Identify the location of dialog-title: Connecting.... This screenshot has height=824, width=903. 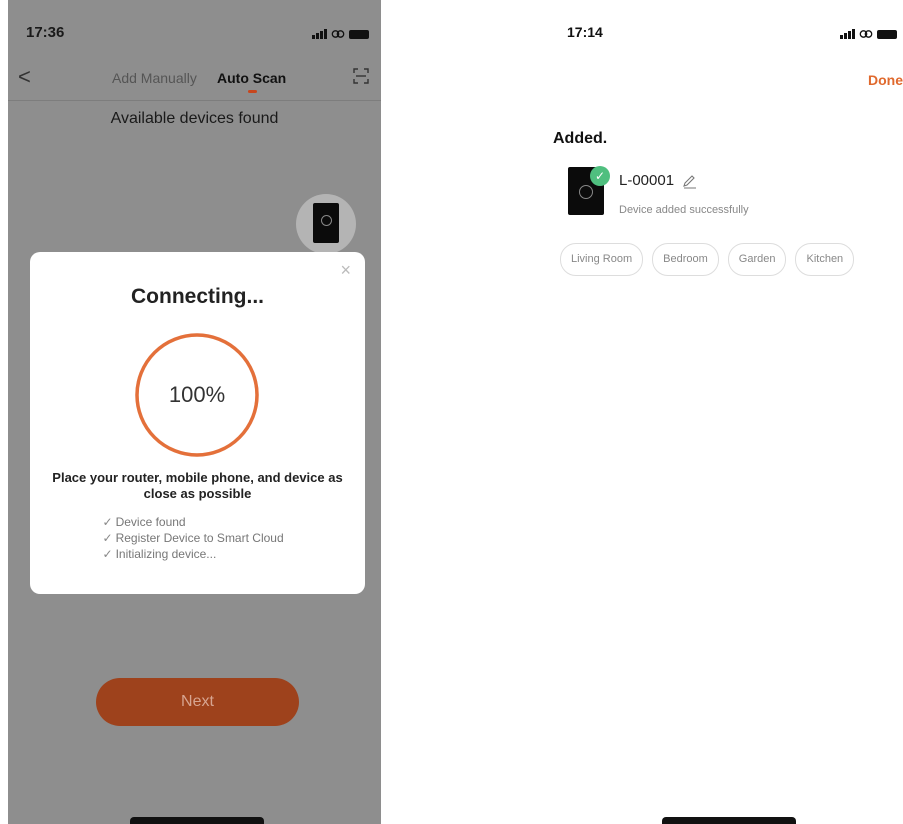
(197, 296).